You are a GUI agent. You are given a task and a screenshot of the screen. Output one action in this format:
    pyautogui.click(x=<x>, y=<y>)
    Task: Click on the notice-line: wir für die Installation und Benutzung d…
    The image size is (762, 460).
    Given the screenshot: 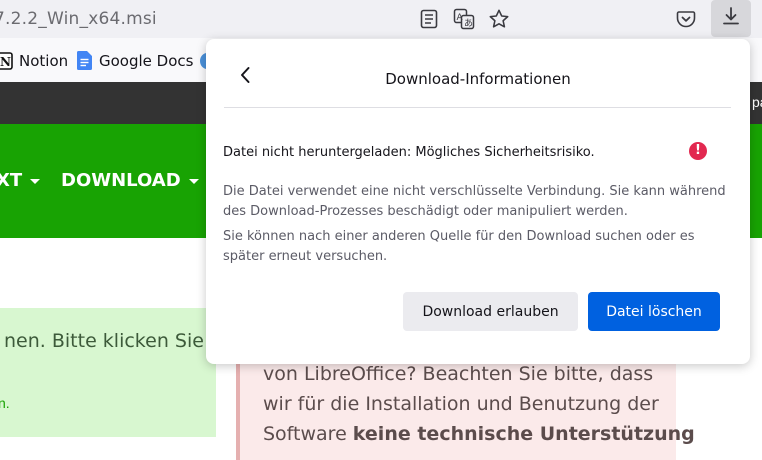 What is the action you would take?
    pyautogui.click(x=461, y=404)
    